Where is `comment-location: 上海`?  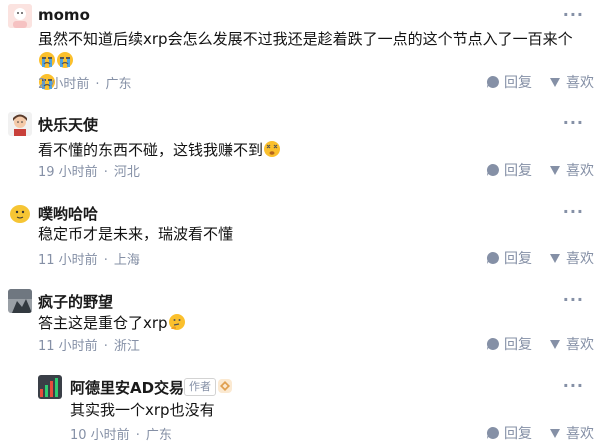 comment-location: 上海 is located at coordinates (126, 260).